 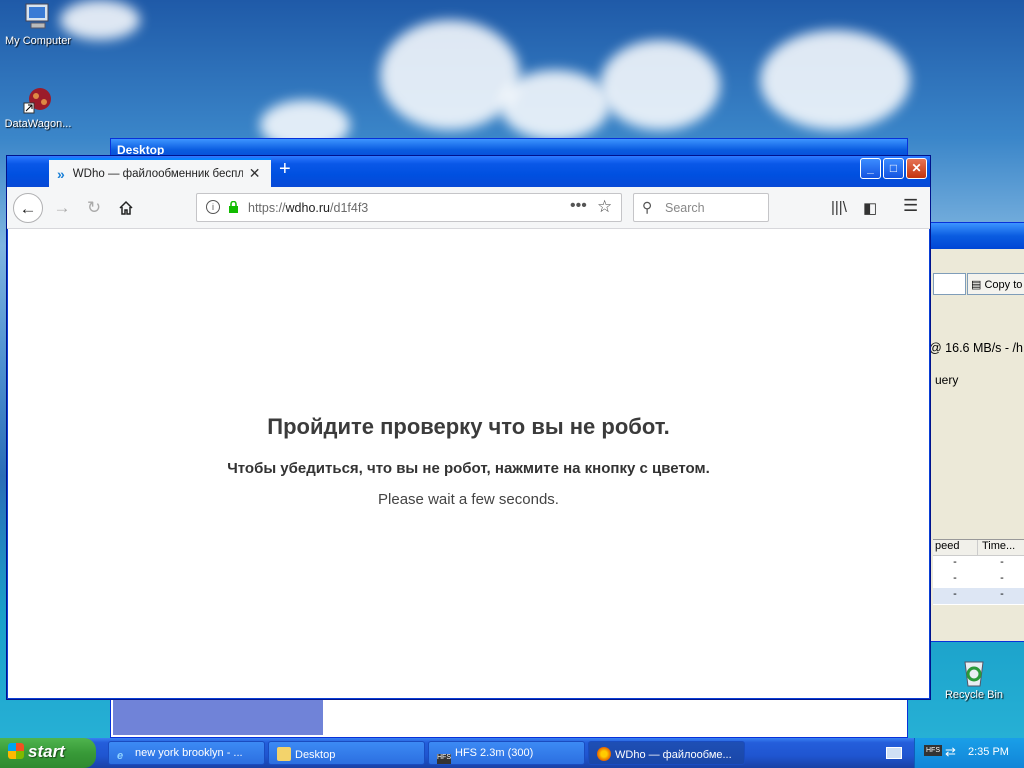 What do you see at coordinates (315, 755) in the screenshot?
I see `taskbar-item-label: Desktop` at bounding box center [315, 755].